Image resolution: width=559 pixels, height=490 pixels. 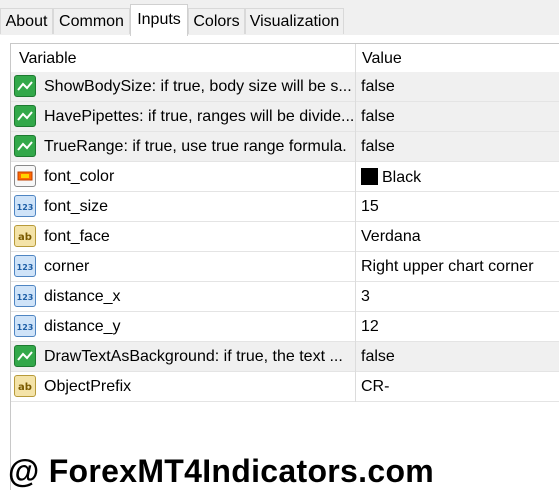 I want to click on table-row: font_color Black, so click(x=285, y=177).